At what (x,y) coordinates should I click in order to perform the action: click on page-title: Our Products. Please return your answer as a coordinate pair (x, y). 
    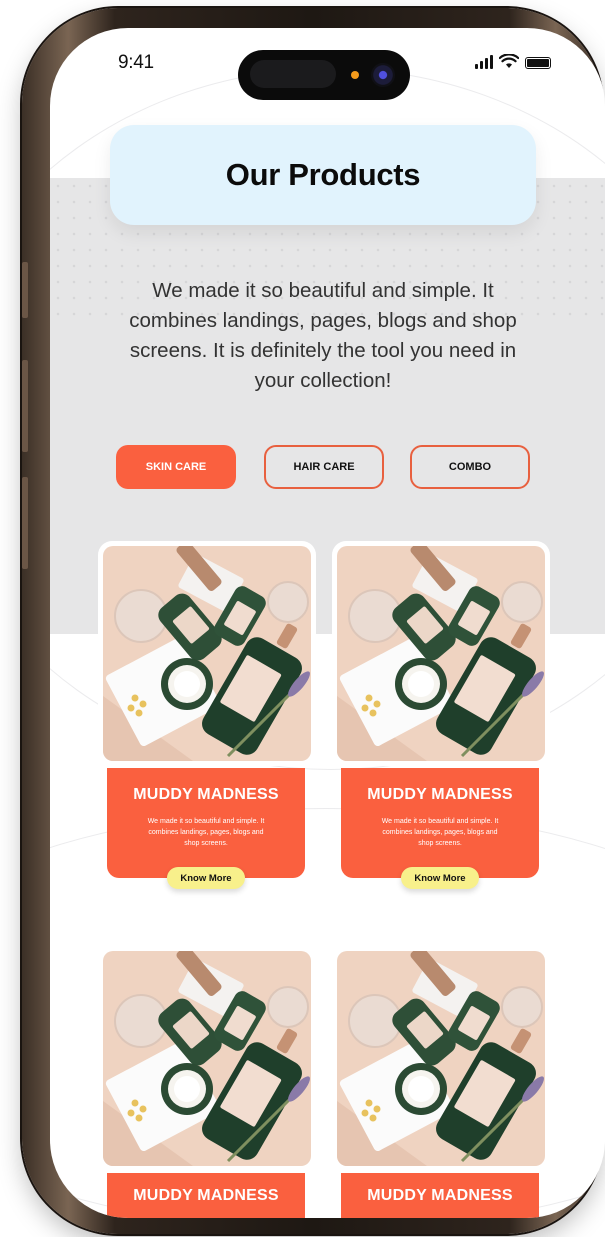
    Looking at the image, I should click on (323, 174).